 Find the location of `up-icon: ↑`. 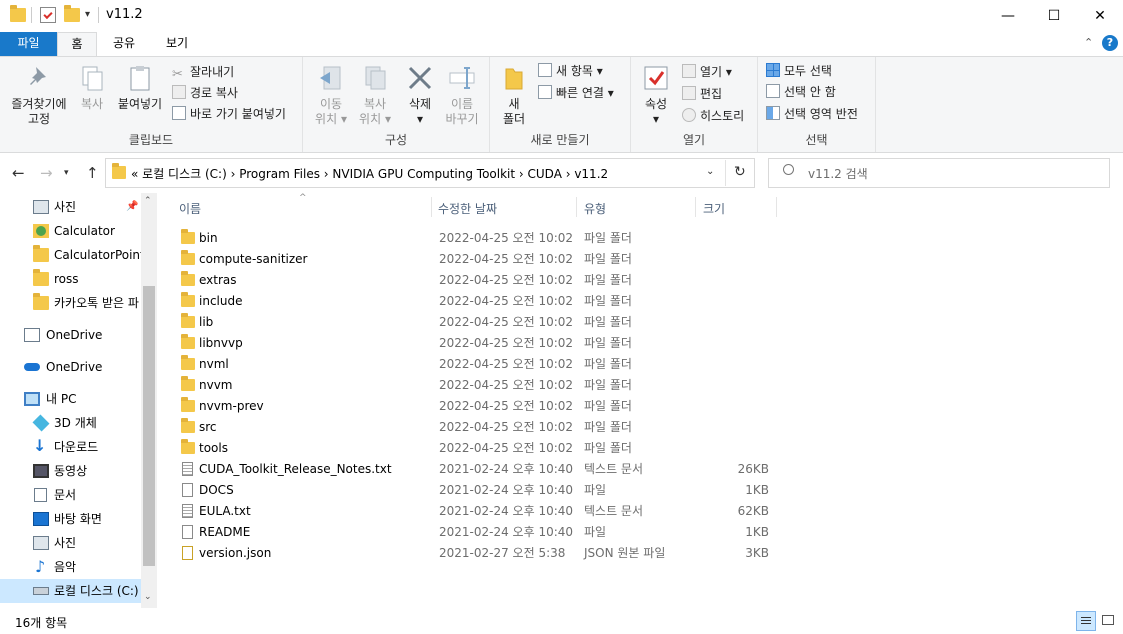

up-icon: ↑ is located at coordinates (92, 173).